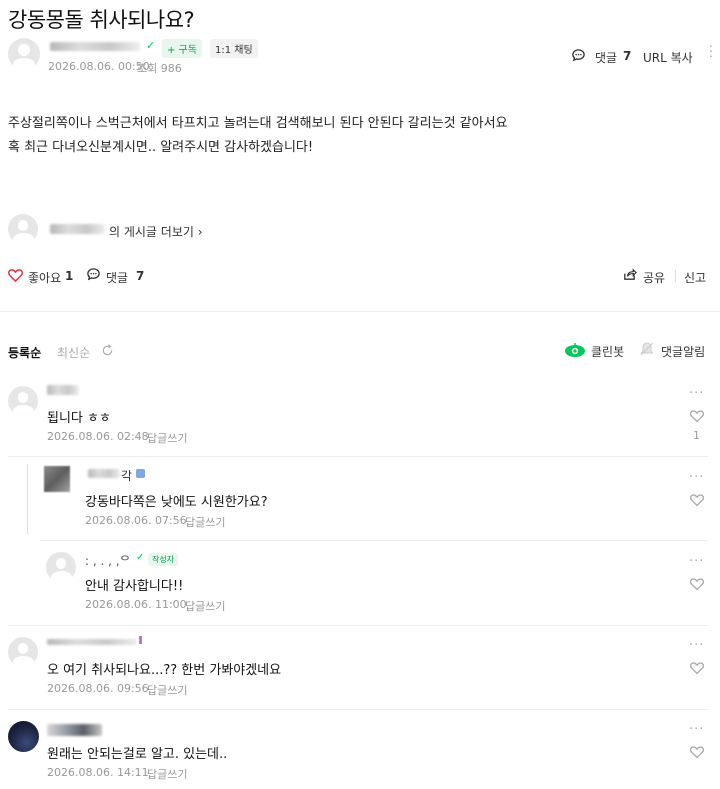 The width and height of the screenshot is (720, 789). What do you see at coordinates (159, 68) in the screenshot?
I see `post-views: 조회 986` at bounding box center [159, 68].